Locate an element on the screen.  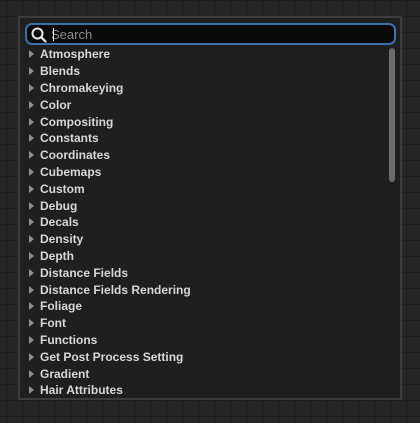
scrollbar-thumb is located at coordinates (392, 115).